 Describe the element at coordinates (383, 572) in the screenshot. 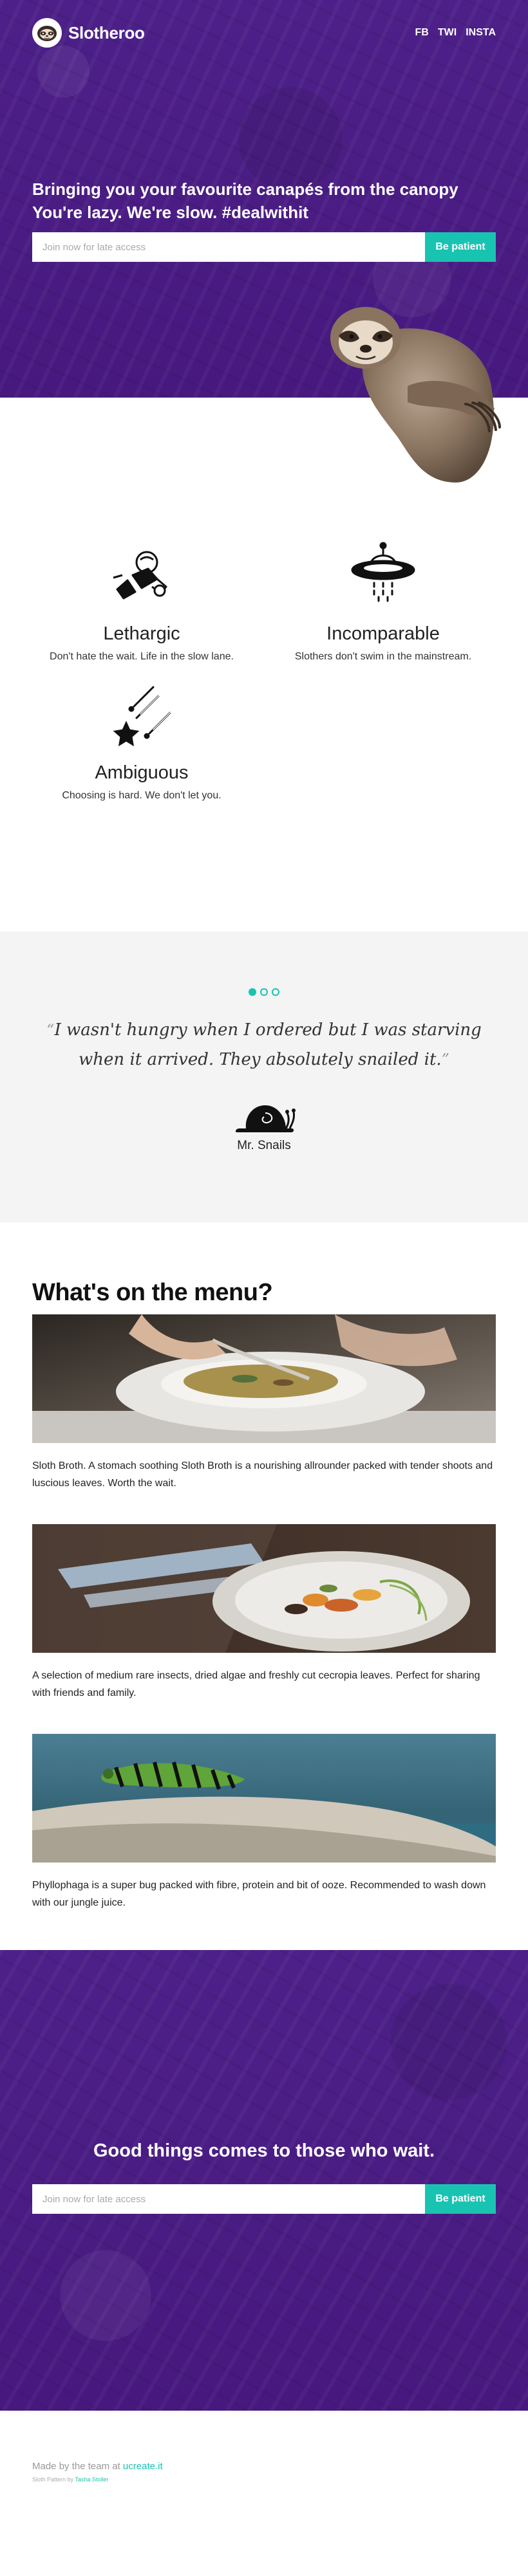

I see `ufo-icon` at that location.